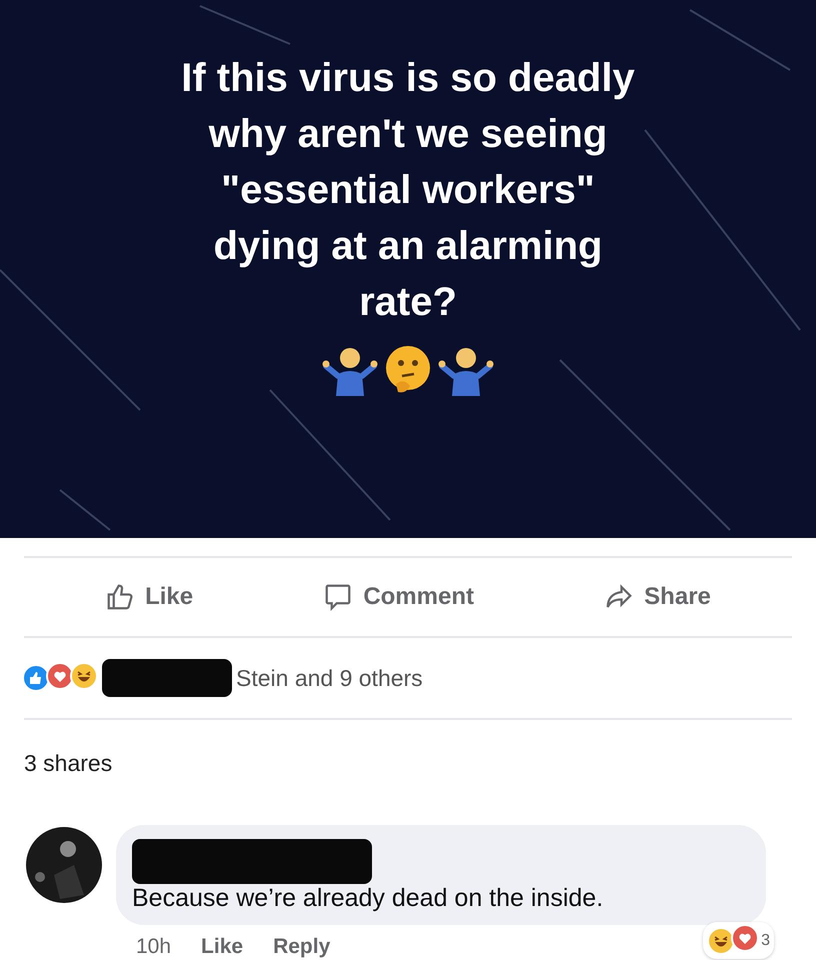  Describe the element at coordinates (120, 597) in the screenshot. I see `thumbs-up-icon` at that location.